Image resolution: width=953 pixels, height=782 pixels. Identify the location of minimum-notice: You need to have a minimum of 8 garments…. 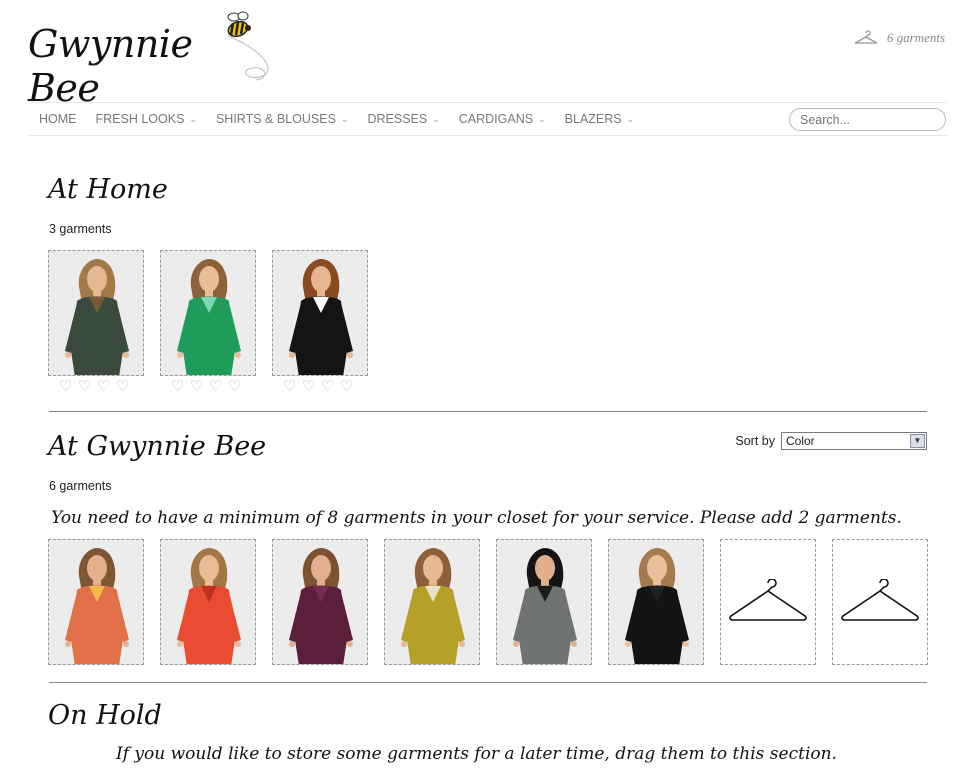
(476, 518).